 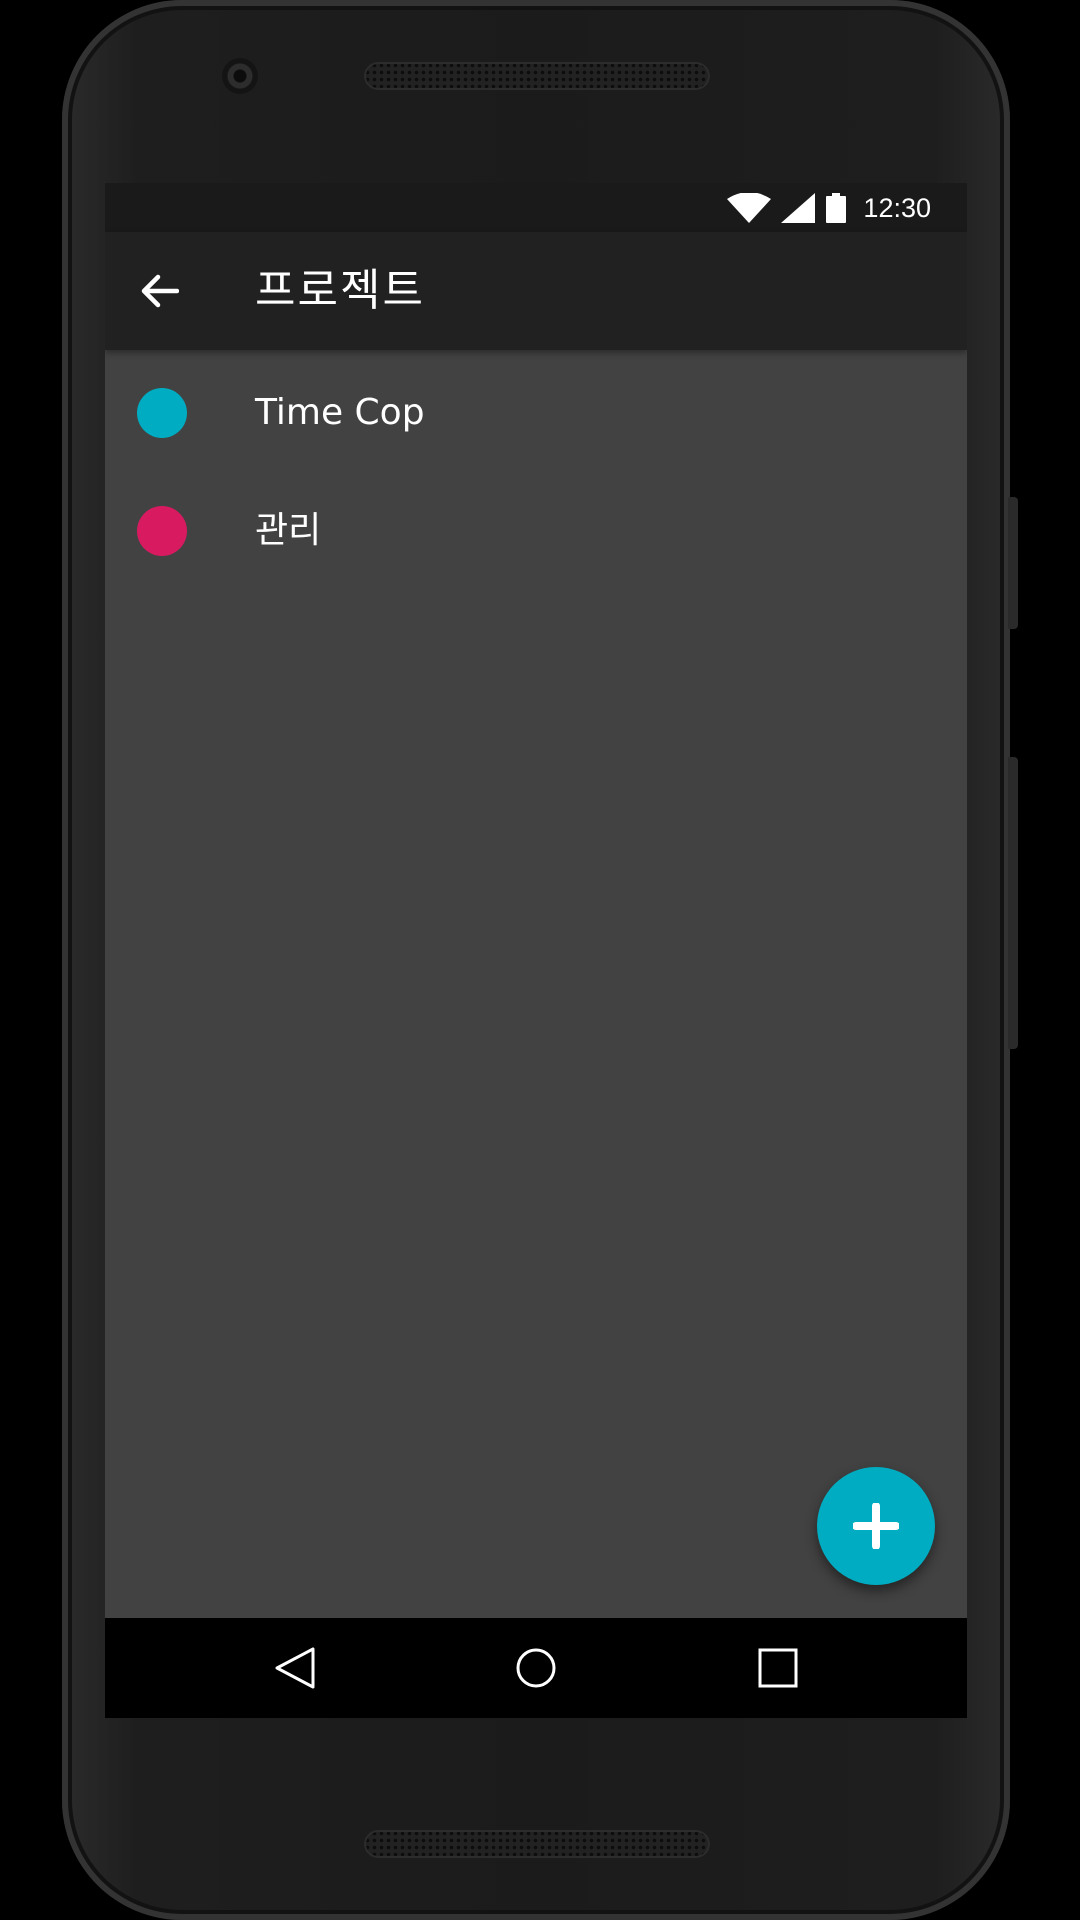 I want to click on project-list: Time Cop 관리, so click(x=536, y=468).